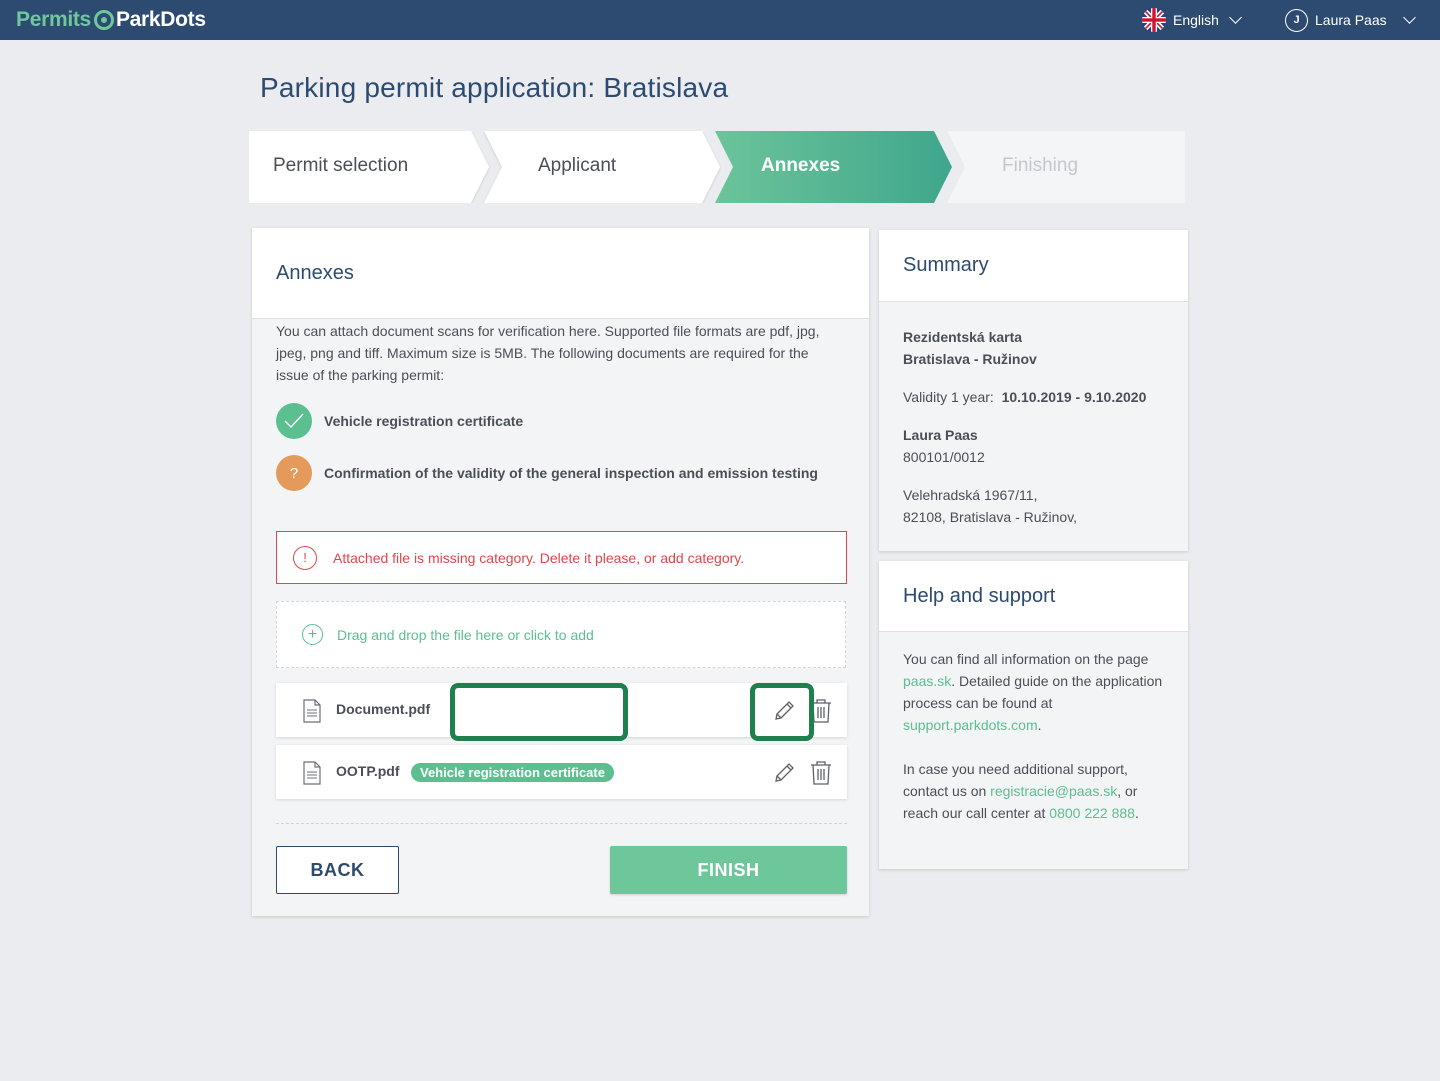  I want to click on address-line-2: 82108, Bratislava - Ružinov,, so click(990, 517).